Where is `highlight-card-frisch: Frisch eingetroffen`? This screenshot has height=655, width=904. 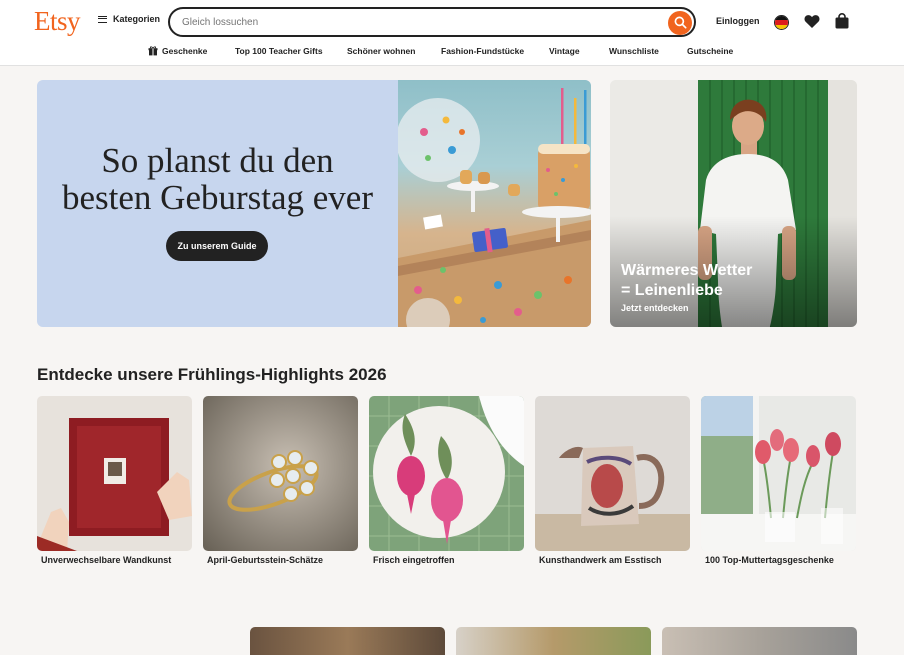
highlight-card-frisch: Frisch eingetroffen is located at coordinates (446, 480).